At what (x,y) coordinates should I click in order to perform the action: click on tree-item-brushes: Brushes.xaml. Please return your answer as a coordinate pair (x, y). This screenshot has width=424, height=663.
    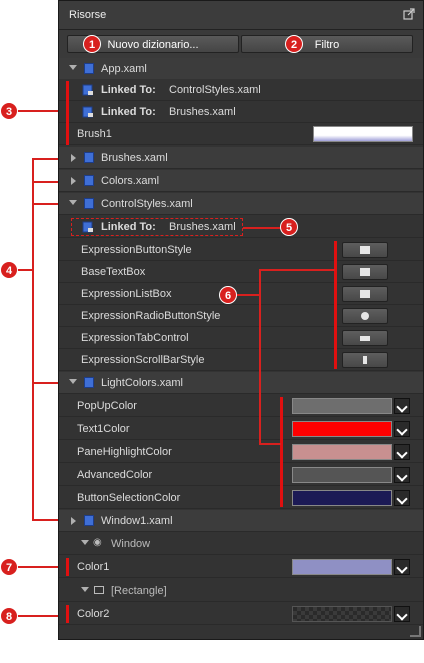
    Looking at the image, I should click on (241, 158).